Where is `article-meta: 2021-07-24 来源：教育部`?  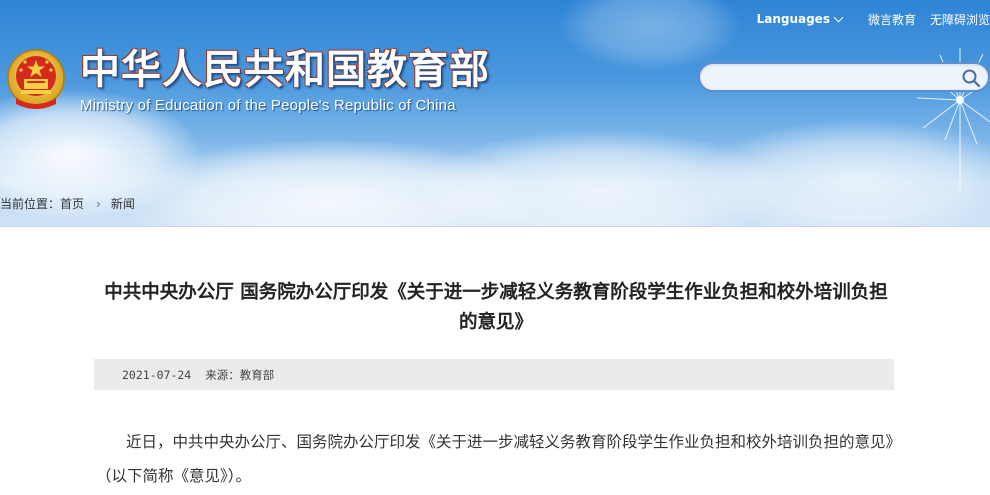
article-meta: 2021-07-24 来源：教育部 is located at coordinates (494, 374).